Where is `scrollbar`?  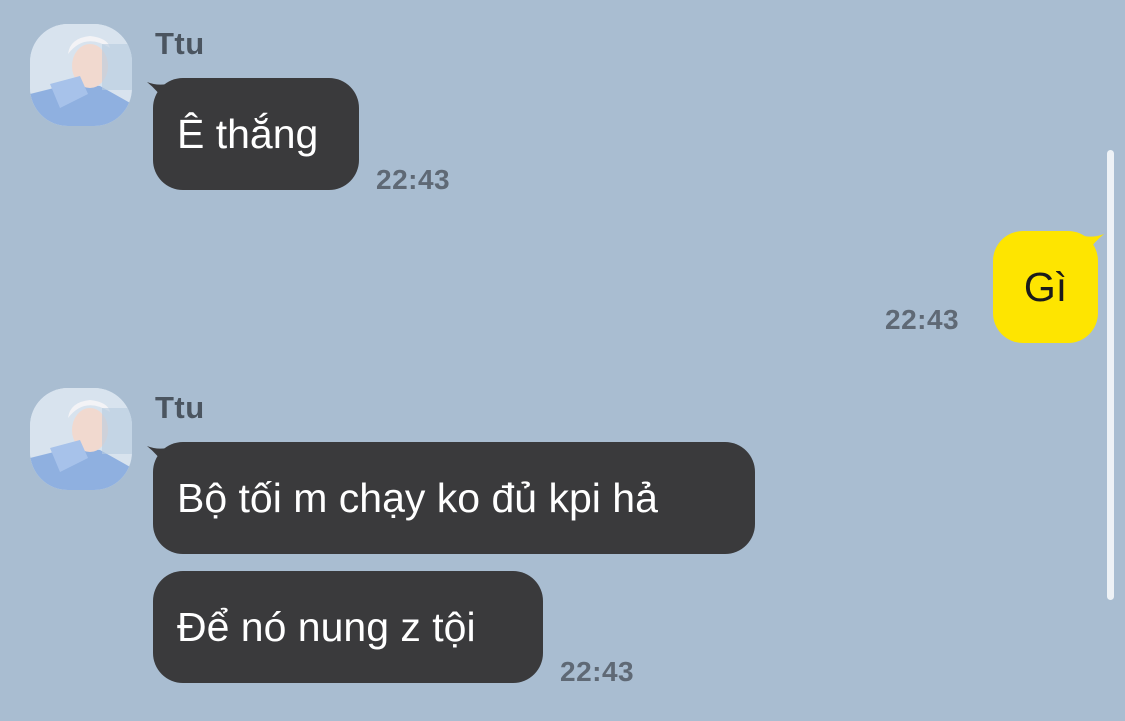 scrollbar is located at coordinates (1110, 375).